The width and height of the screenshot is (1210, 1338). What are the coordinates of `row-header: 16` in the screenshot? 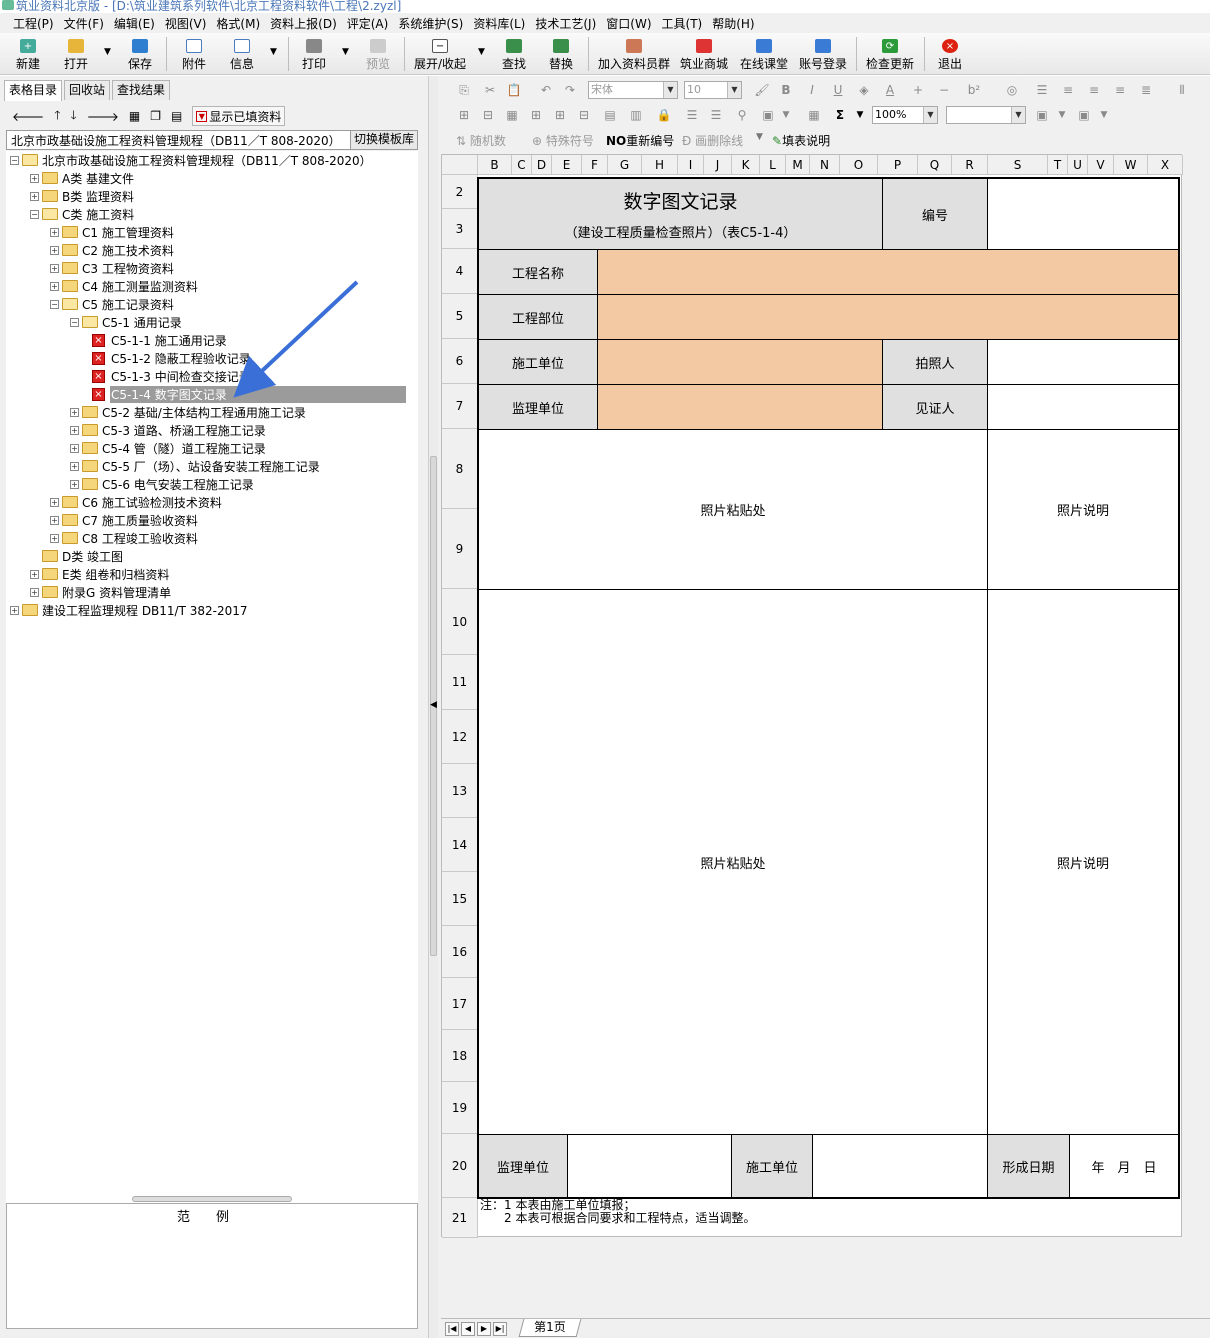 It's located at (460, 952).